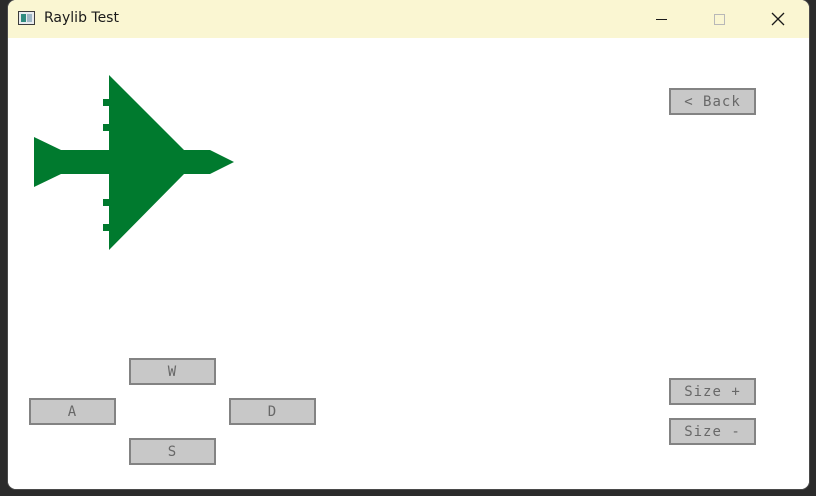 The width and height of the screenshot is (816, 496). What do you see at coordinates (272, 411) in the screenshot?
I see `move-right-button: D` at bounding box center [272, 411].